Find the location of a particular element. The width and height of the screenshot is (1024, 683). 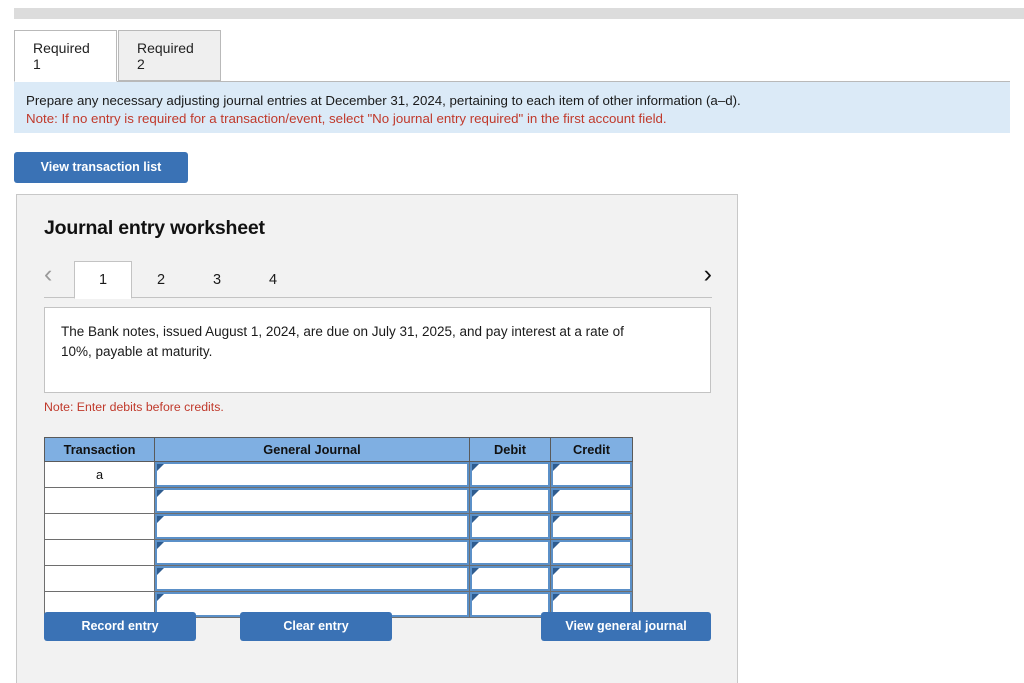

worksheet-page-2: 2 is located at coordinates (161, 279).